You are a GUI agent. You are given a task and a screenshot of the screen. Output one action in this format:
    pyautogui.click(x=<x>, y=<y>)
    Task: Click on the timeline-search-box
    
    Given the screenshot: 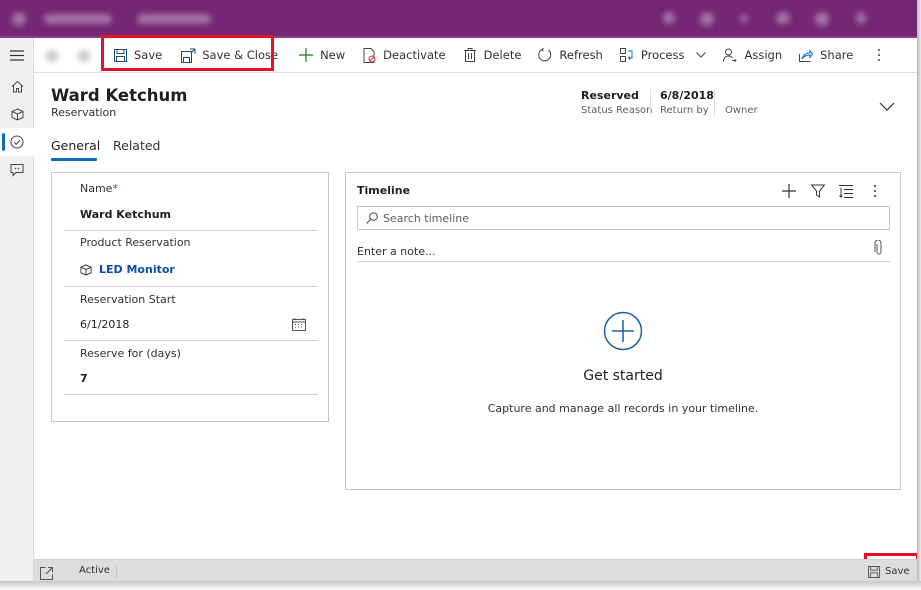 What is the action you would take?
    pyautogui.click(x=623, y=218)
    